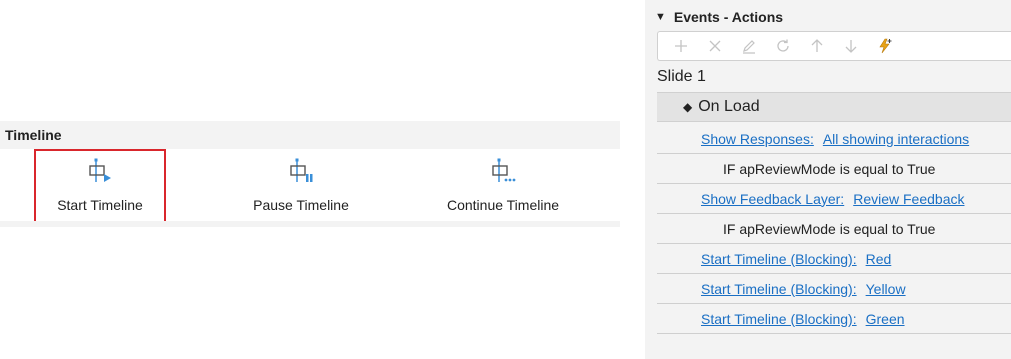 The image size is (1011, 359). Describe the element at coordinates (504, 170) in the screenshot. I see `timeline-continue-icon` at that location.